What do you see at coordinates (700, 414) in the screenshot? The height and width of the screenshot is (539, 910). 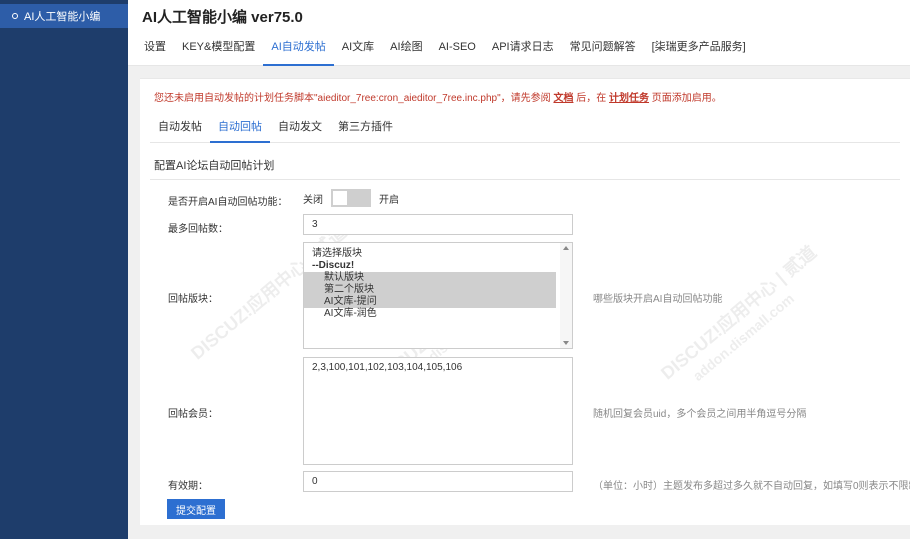 I see `members-hint: 随机回复会员uid，多个会员之间用半角逗号分隔` at bounding box center [700, 414].